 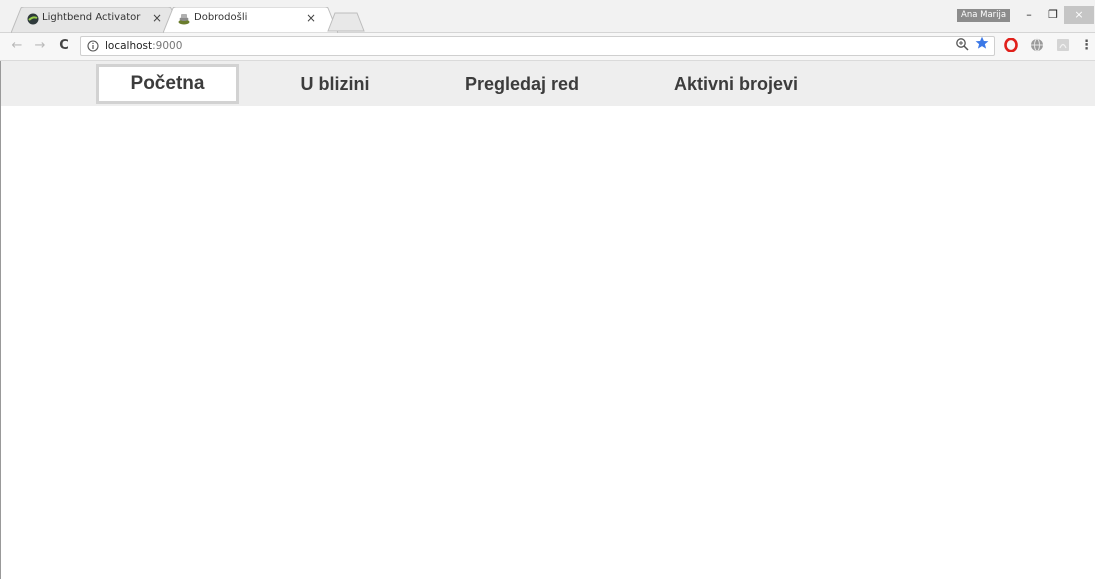 I want to click on tab-title: Lightbend Activator, so click(x=91, y=17).